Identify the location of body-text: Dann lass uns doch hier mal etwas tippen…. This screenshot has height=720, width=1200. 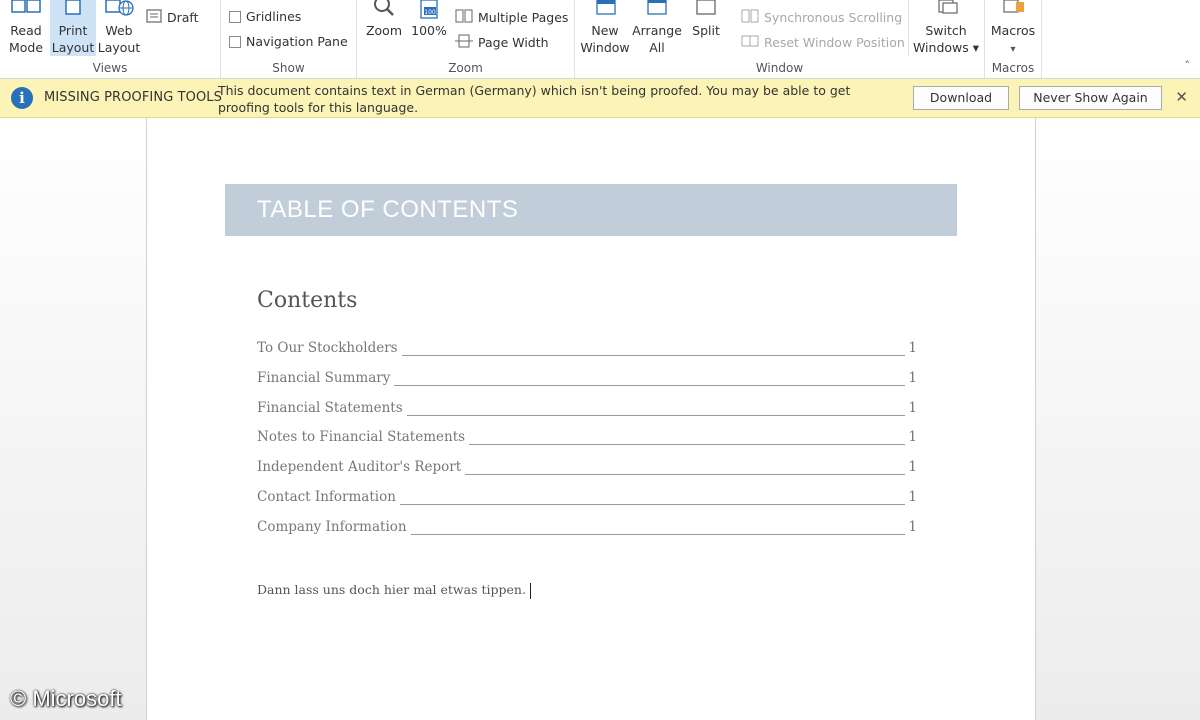
(394, 590).